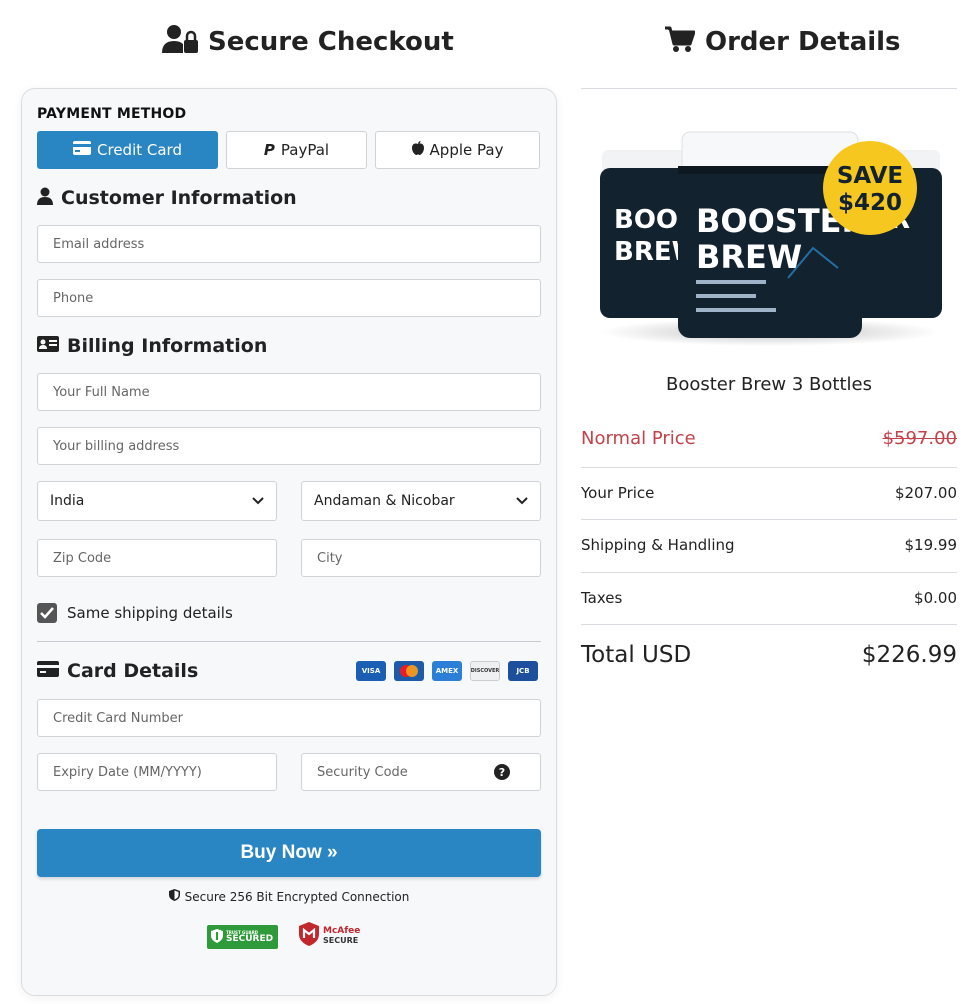 The height and width of the screenshot is (1004, 978). I want to click on same-shipping-label: Same shipping details, so click(150, 613).